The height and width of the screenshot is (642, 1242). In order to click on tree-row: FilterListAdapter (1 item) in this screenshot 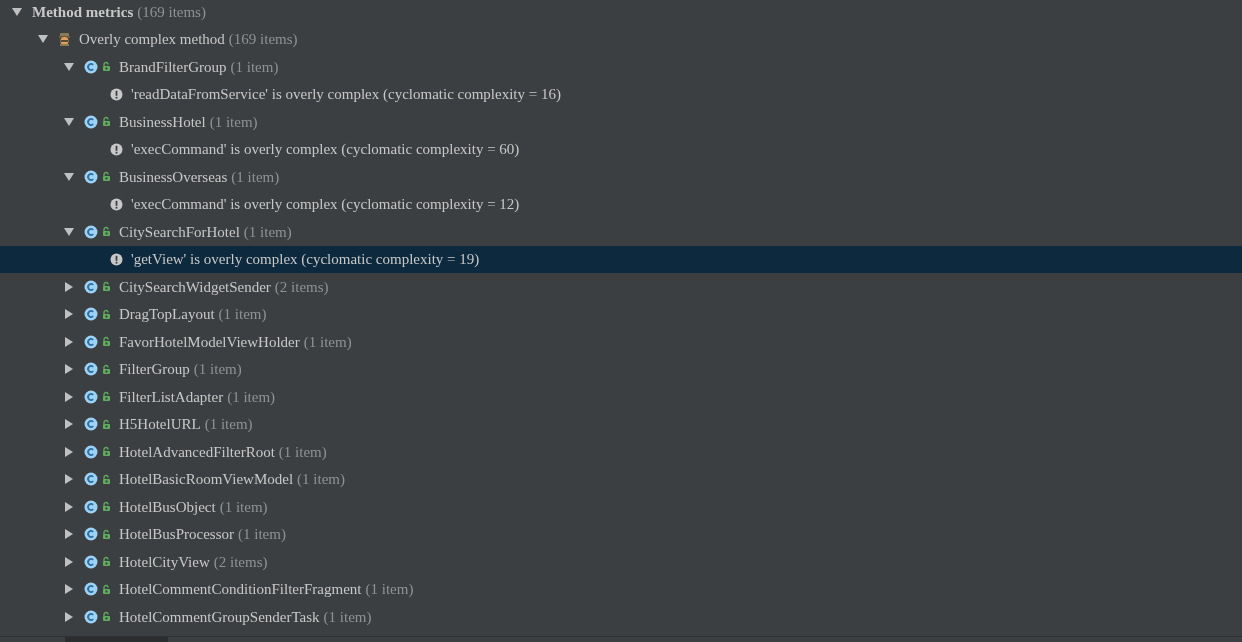, I will do `click(621, 397)`.